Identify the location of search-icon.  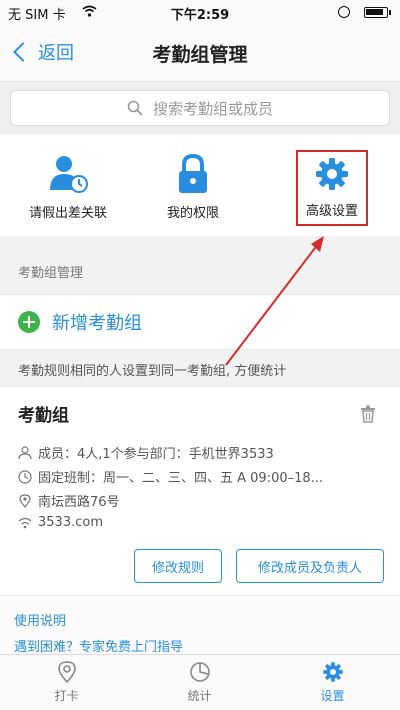
(135, 108).